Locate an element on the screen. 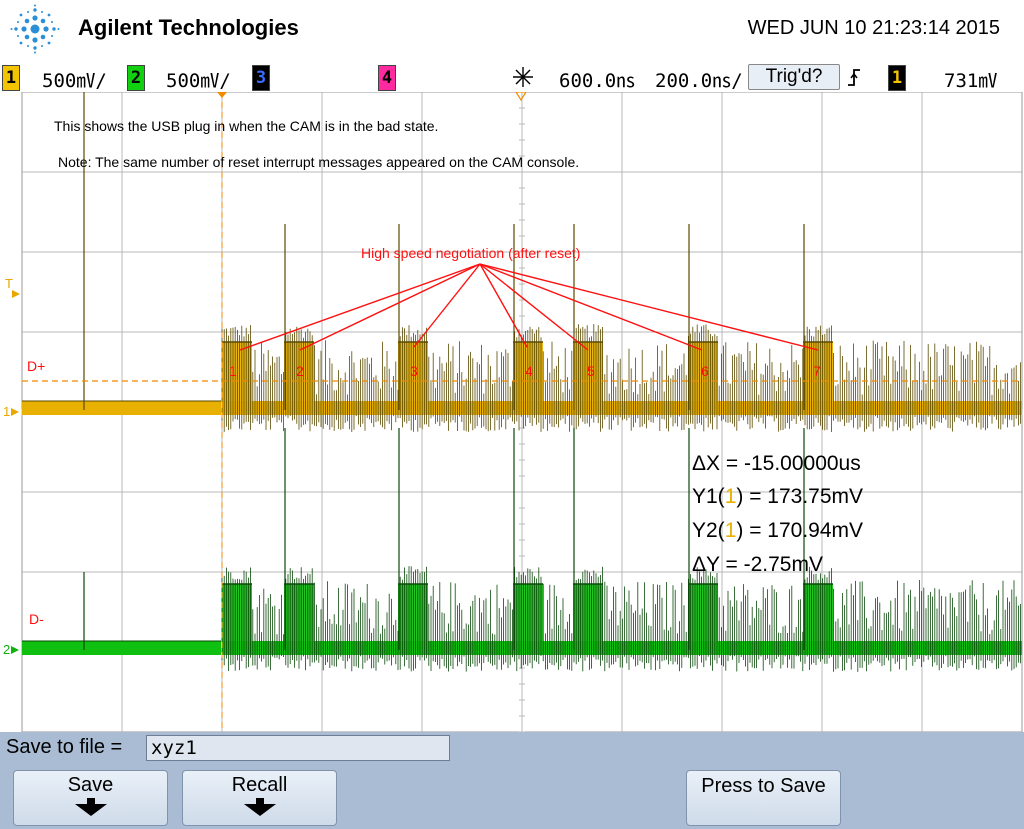 The width and height of the screenshot is (1024, 829). burst-number: 1 is located at coordinates (233, 371).